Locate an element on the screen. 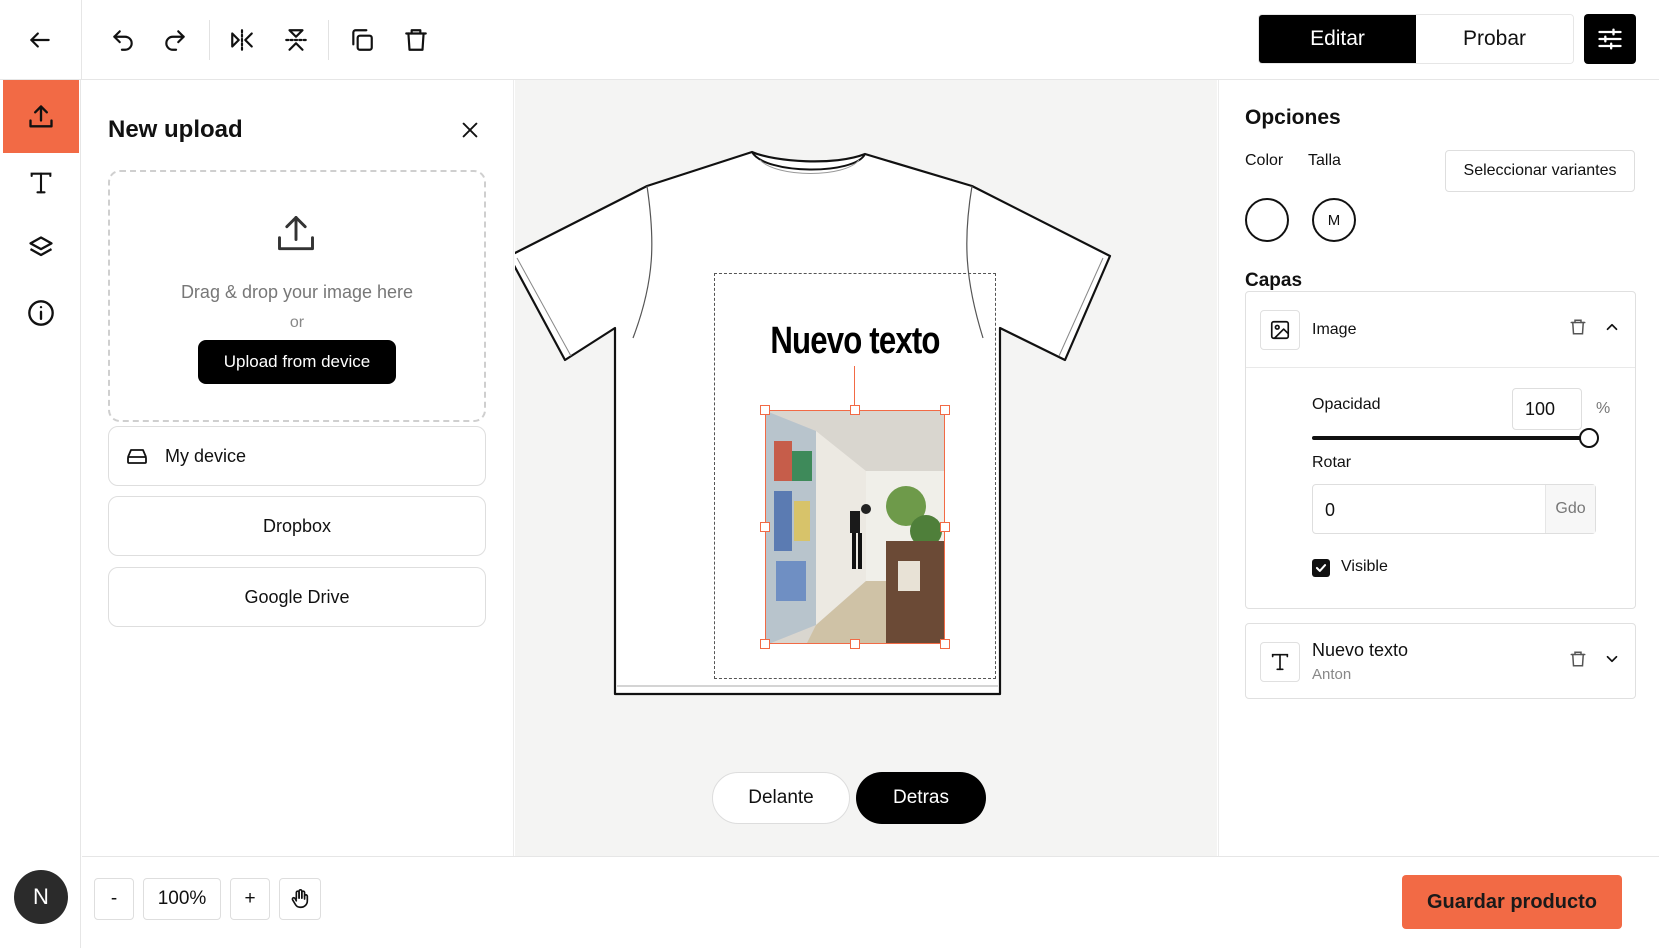 This screenshot has height=948, width=1659. opacity-slider-track is located at coordinates (1450, 438).